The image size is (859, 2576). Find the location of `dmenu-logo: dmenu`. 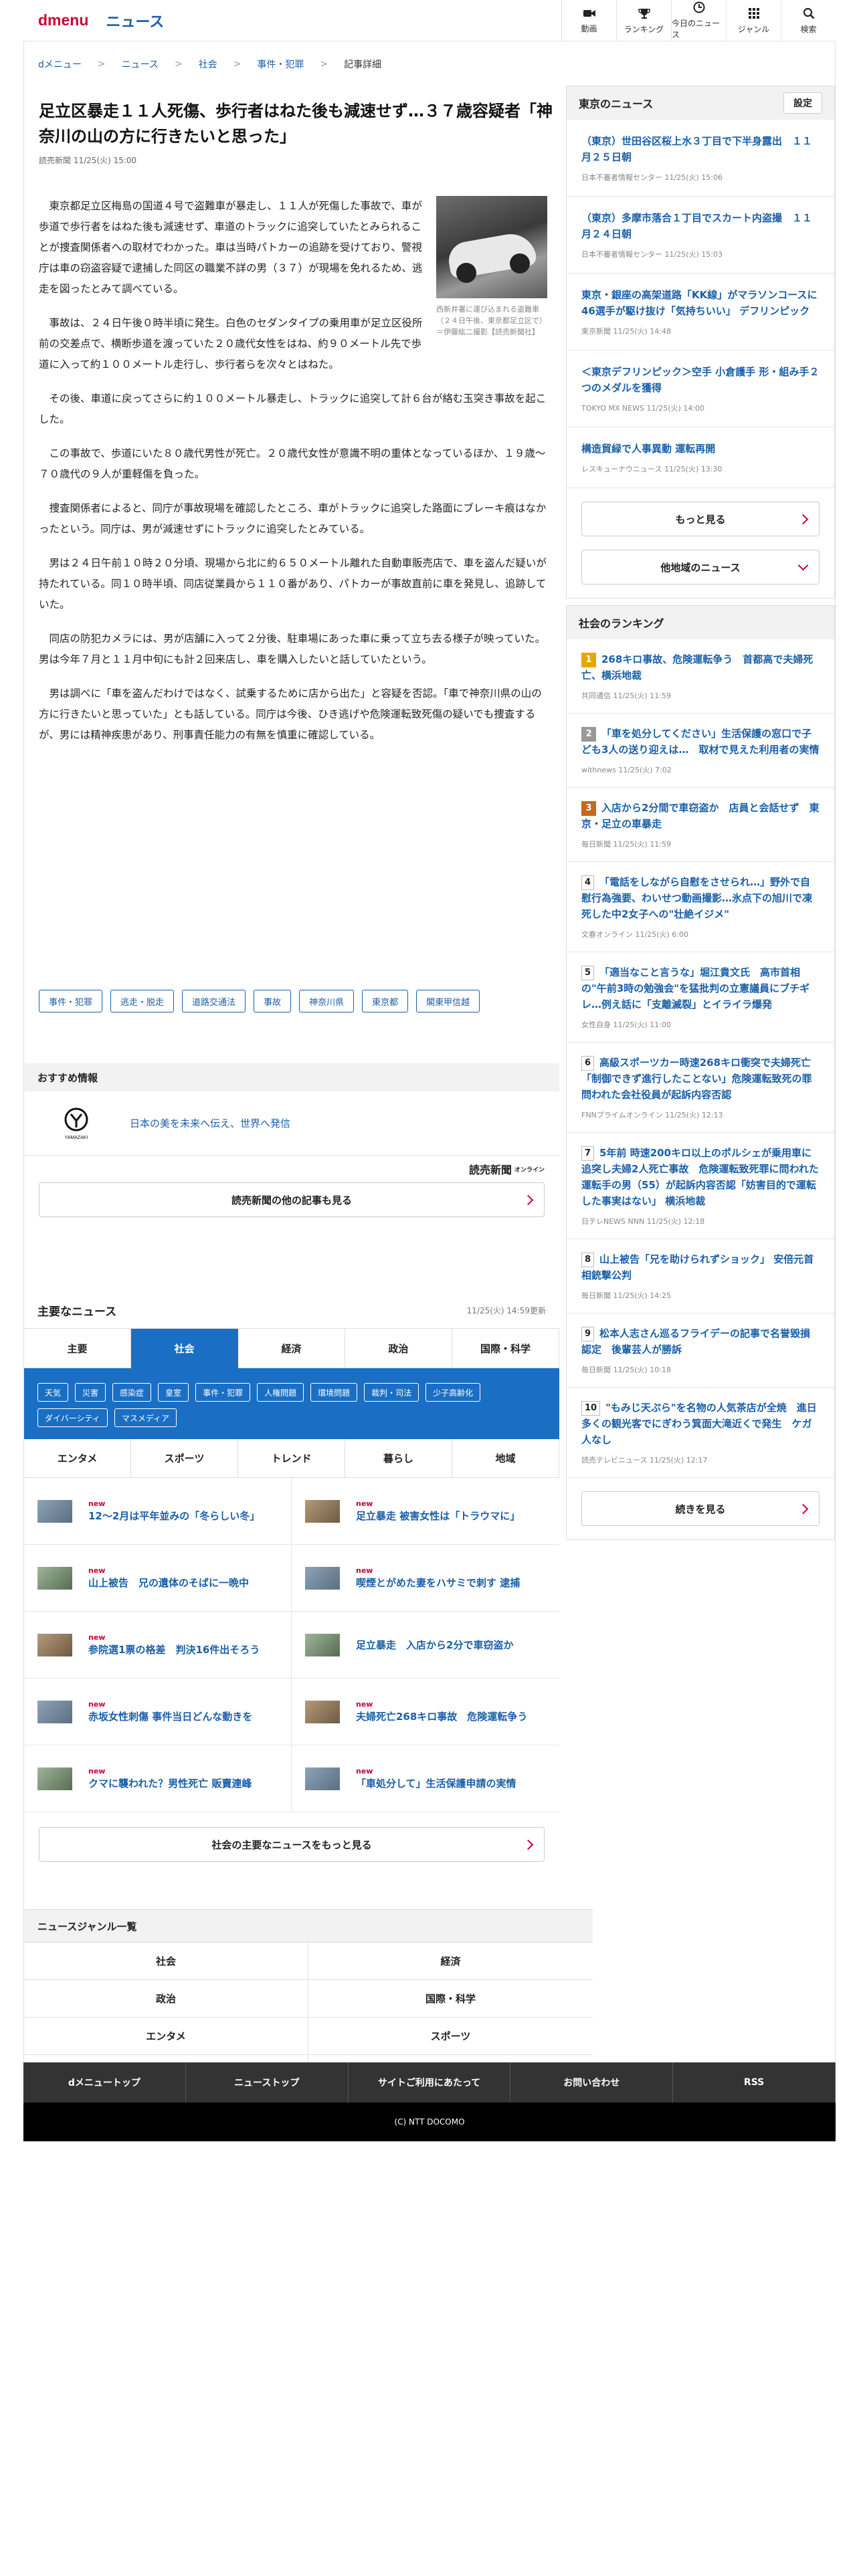

dmenu-logo: dmenu is located at coordinates (63, 20).